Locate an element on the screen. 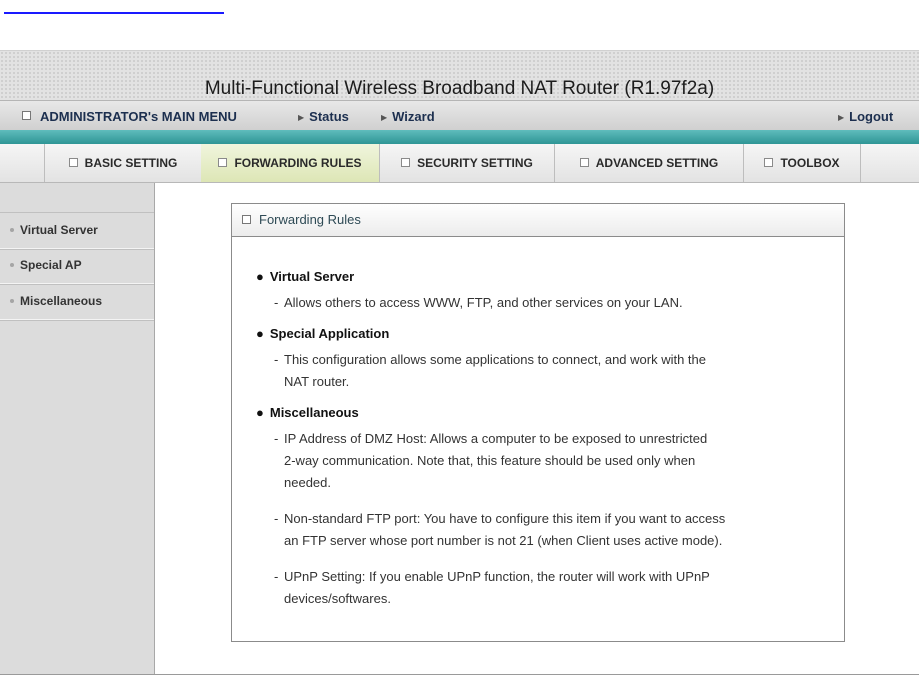  tab-security-setting: SECURITY SETTING is located at coordinates (467, 163).